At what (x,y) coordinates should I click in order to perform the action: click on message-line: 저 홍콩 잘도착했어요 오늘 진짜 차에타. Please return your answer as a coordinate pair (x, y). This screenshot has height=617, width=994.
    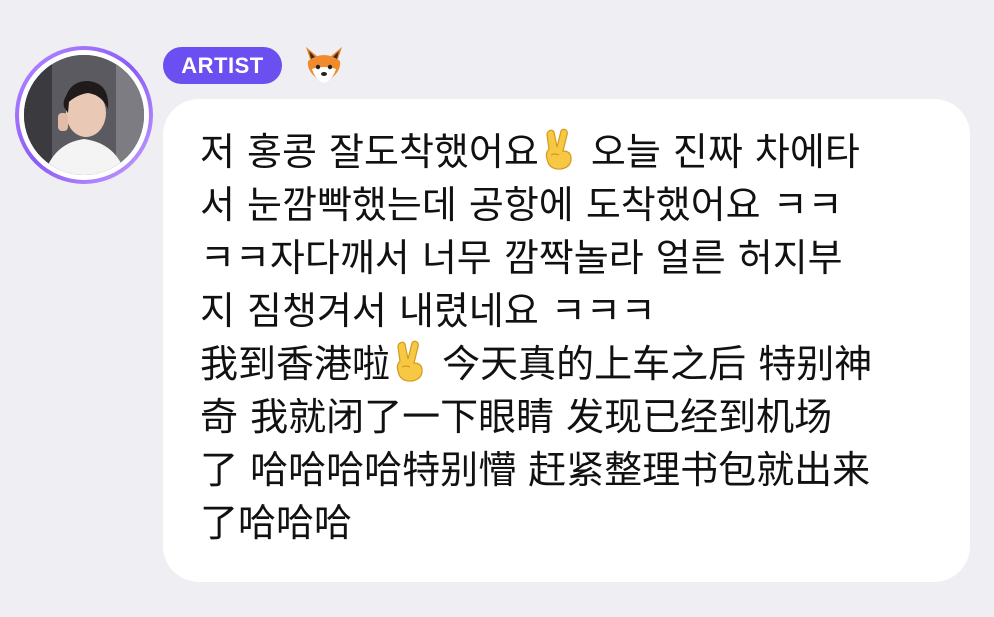
    Looking at the image, I should click on (570, 152).